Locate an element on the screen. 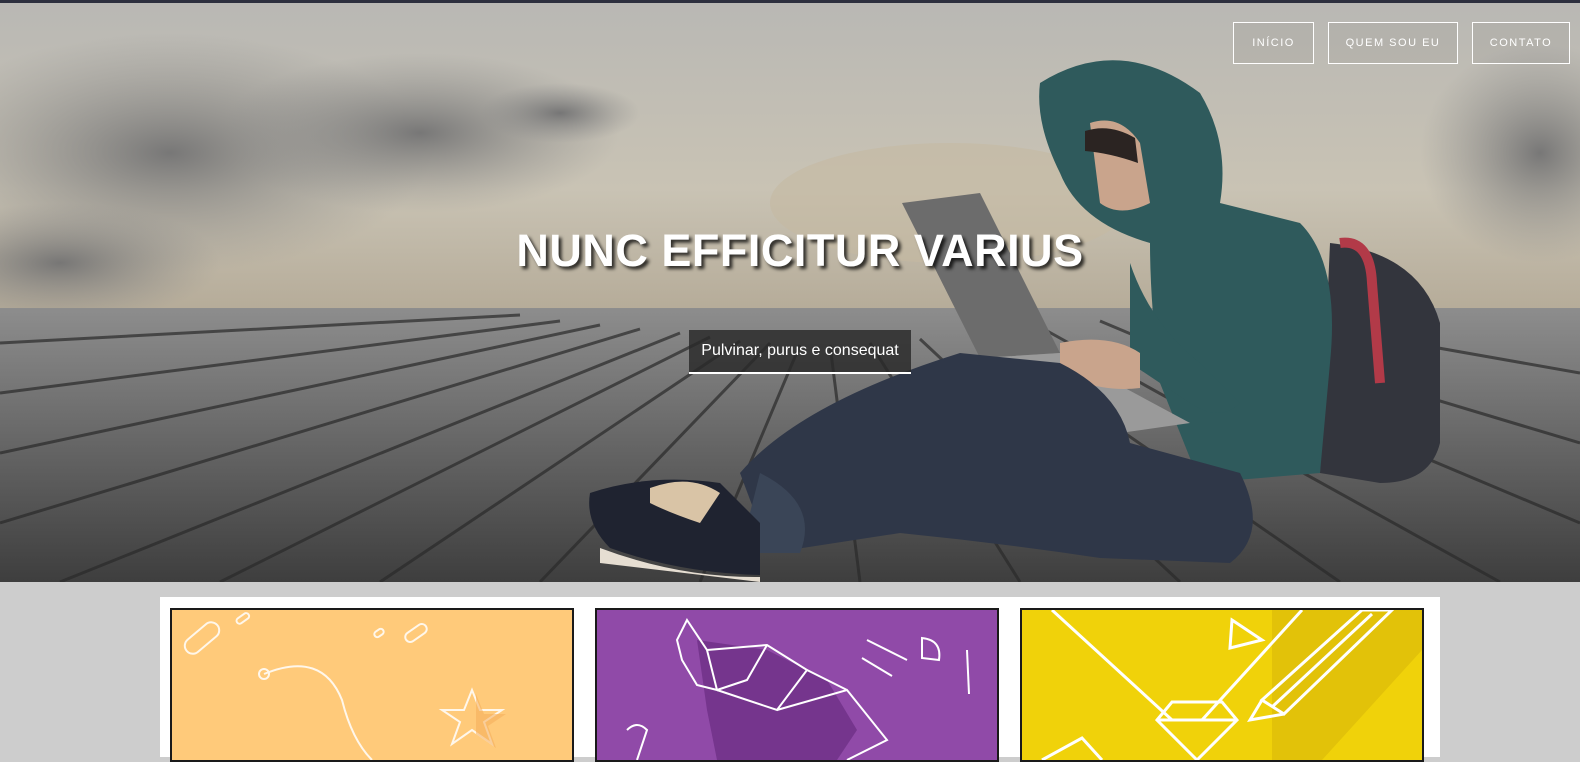 This screenshot has height=762, width=1580. hero-cta-button: Pulvinar, purus e consequat is located at coordinates (800, 352).